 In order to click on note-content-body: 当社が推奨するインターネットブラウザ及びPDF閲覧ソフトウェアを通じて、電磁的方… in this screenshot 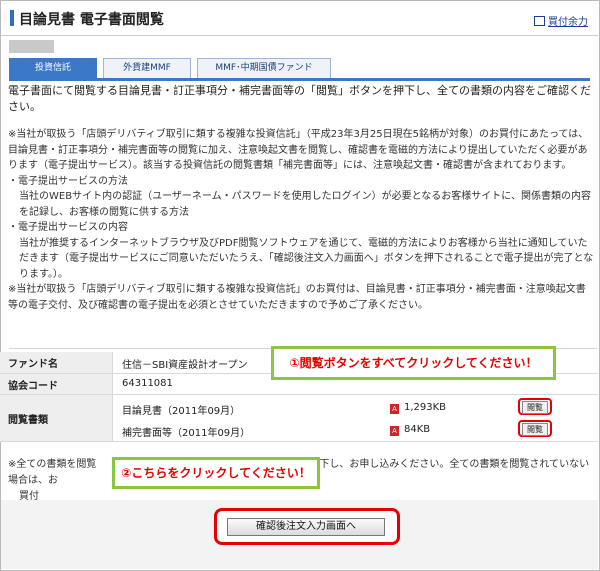, I will do `click(306, 258)`.